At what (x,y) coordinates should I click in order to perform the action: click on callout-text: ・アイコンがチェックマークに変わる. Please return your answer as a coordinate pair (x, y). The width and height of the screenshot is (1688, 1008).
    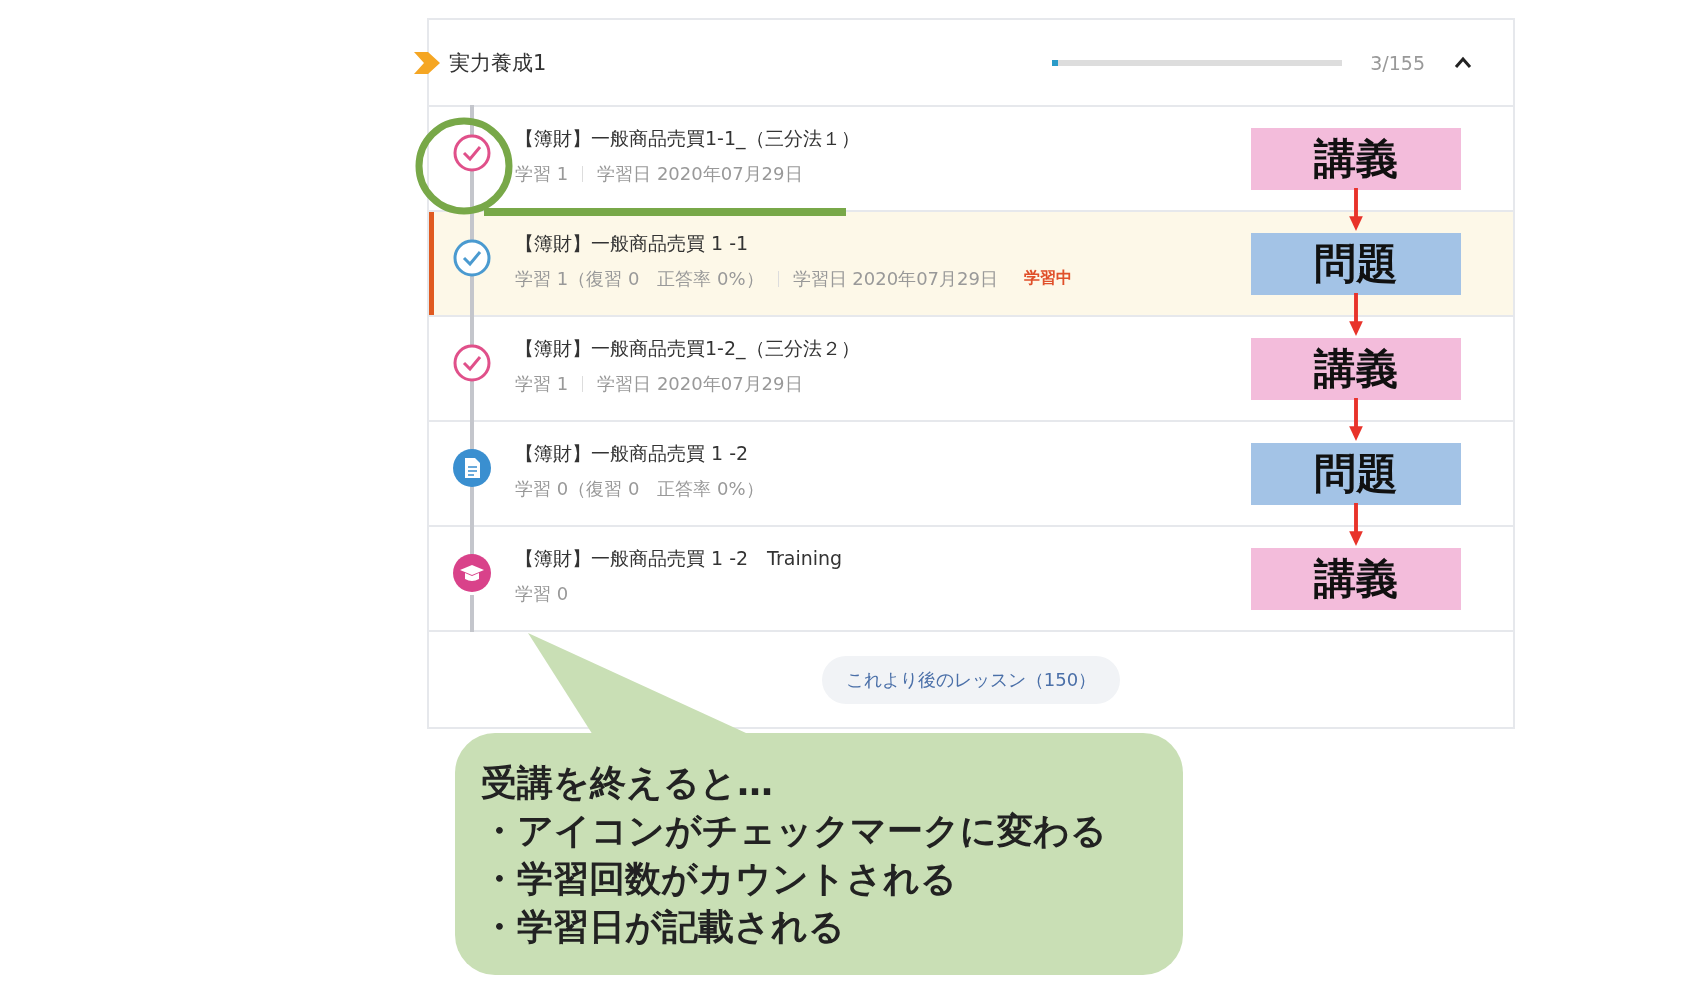
    Looking at the image, I should click on (794, 831).